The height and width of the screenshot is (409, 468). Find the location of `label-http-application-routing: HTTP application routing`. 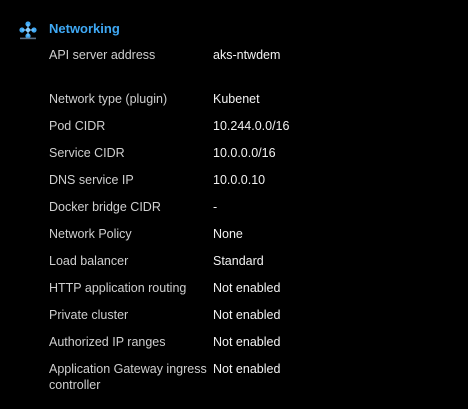

label-http-application-routing: HTTP application routing is located at coordinates (118, 288).